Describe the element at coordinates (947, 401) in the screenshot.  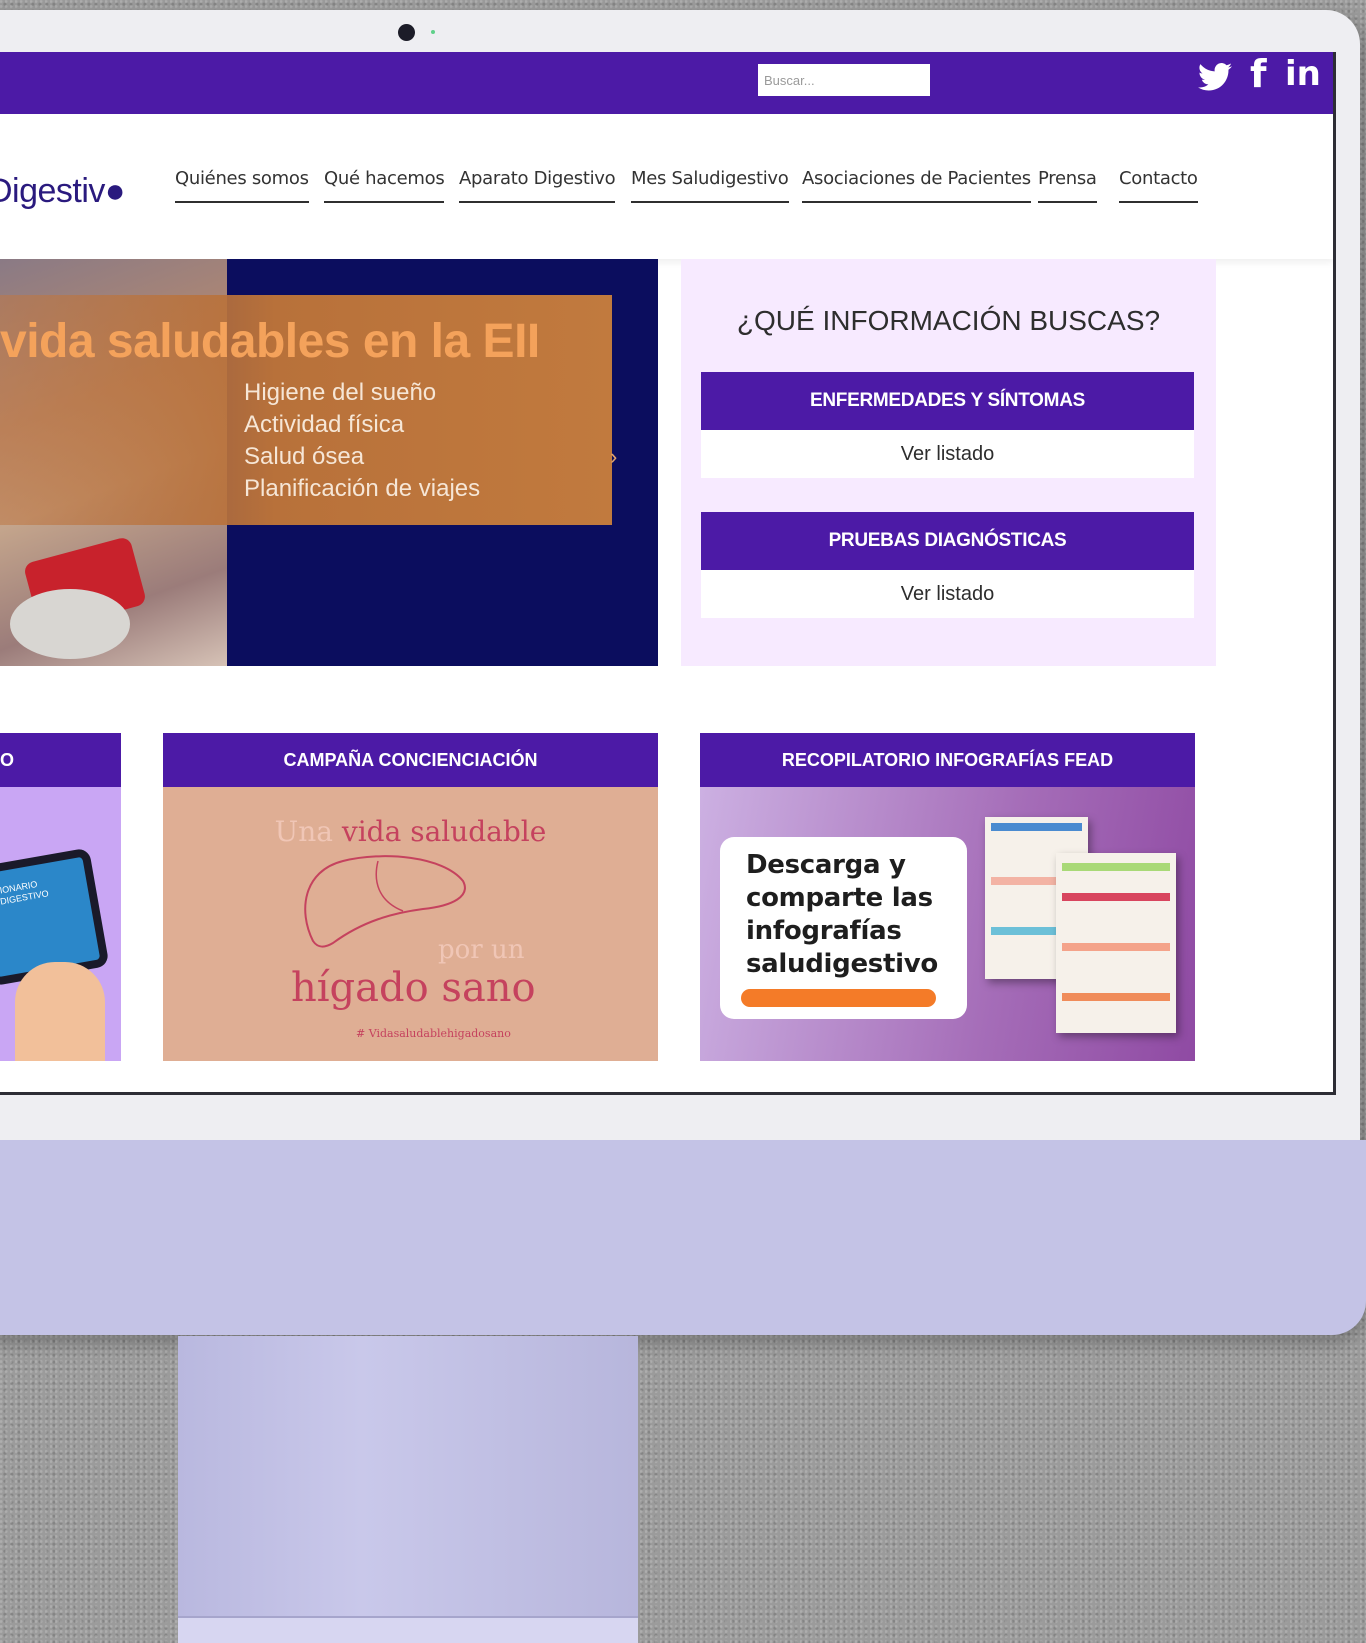
I see `enfermedades-sintomas-button: ENFERMEDADES Y SÍNTOMAS` at that location.